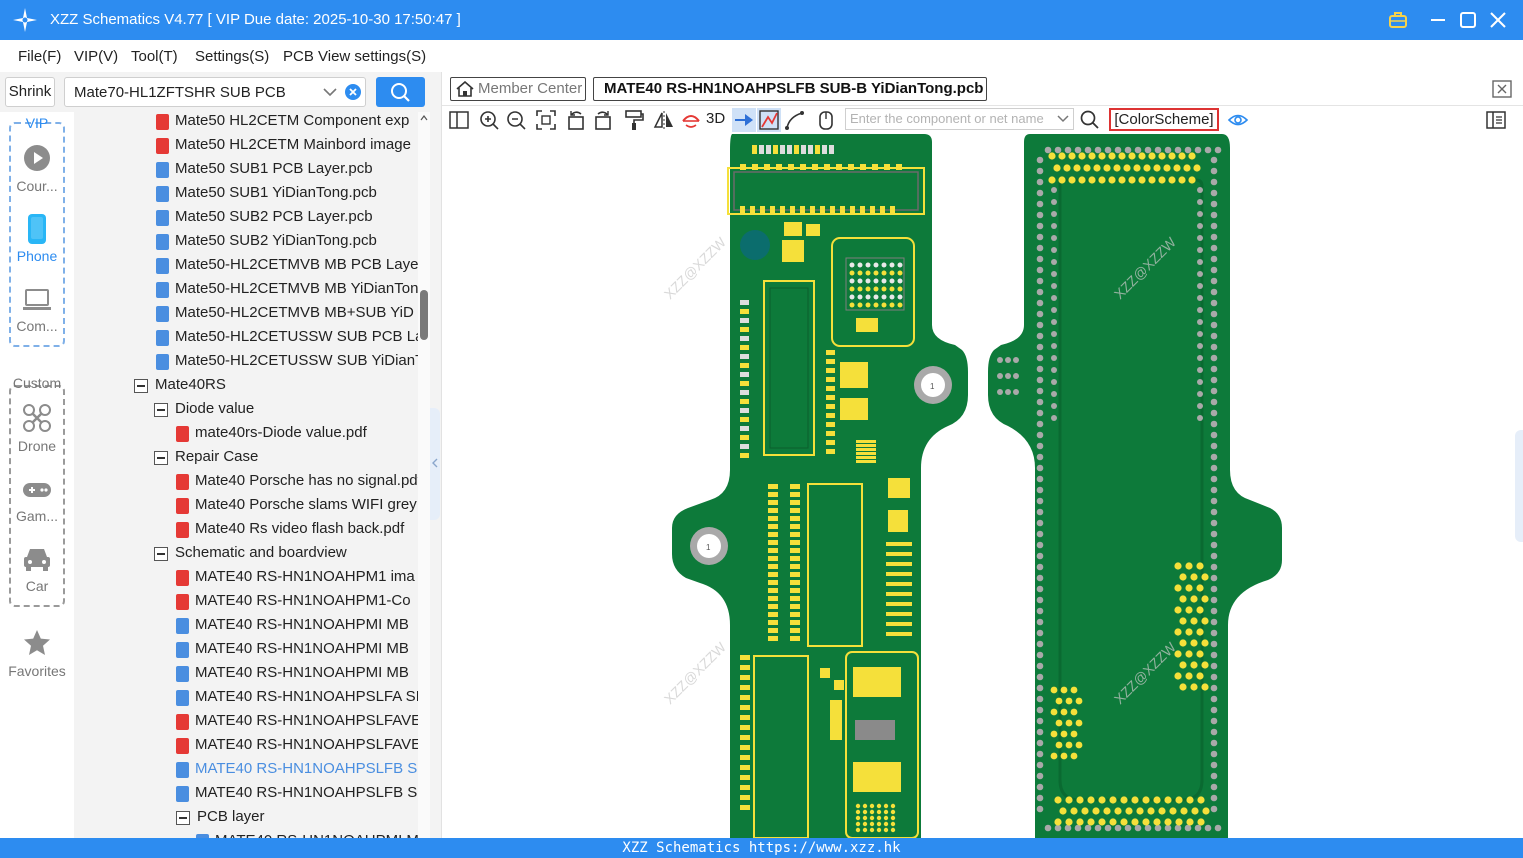  Describe the element at coordinates (246, 123) in the screenshot. I see `tree-file: Mate50 HL2CETM Component exp` at that location.